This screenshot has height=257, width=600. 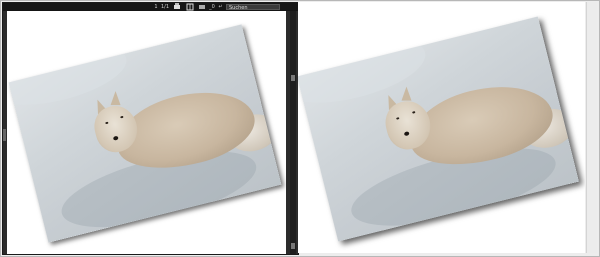 What do you see at coordinates (190, 7) in the screenshot?
I see `grid-icon` at bounding box center [190, 7].